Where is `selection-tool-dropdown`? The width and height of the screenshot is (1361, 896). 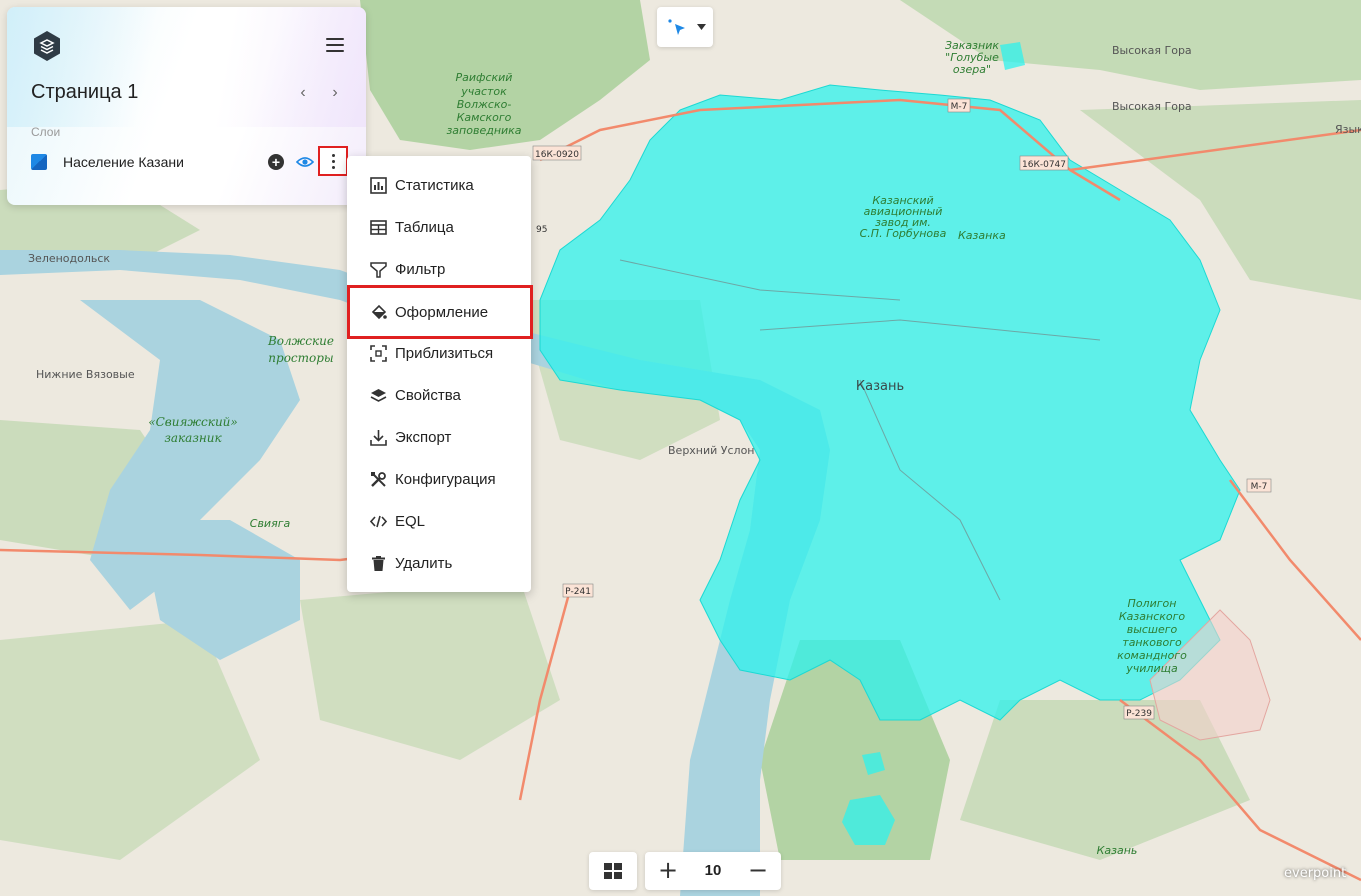
selection-tool-dropdown is located at coordinates (685, 27).